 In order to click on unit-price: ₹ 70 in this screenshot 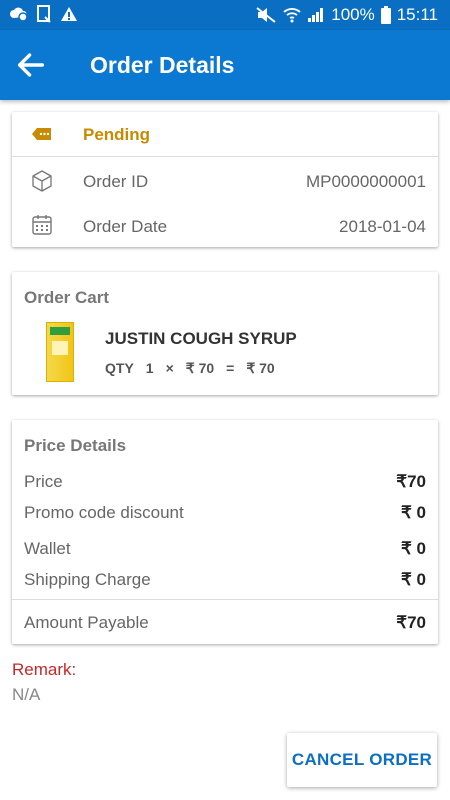, I will do `click(200, 368)`.